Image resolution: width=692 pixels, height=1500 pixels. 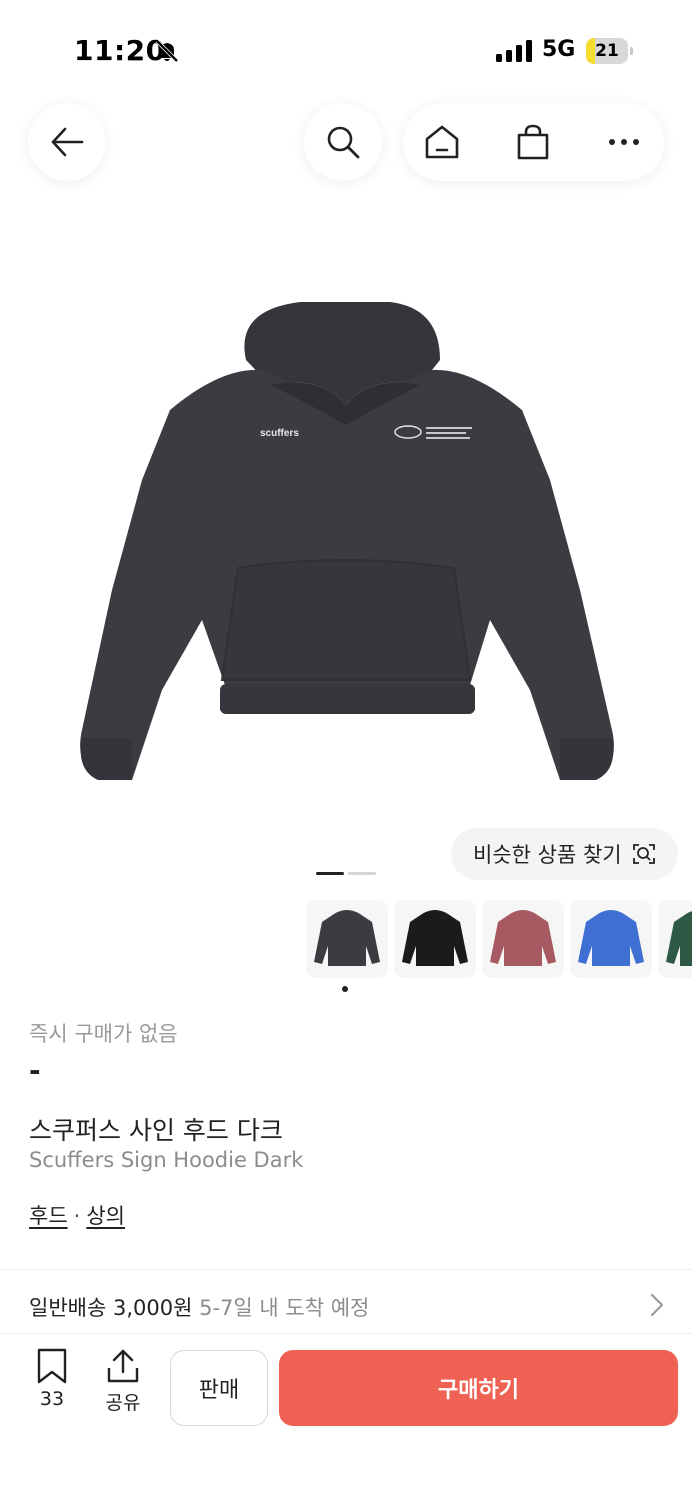 I want to click on category-link-tops: 상의, so click(x=105, y=1216).